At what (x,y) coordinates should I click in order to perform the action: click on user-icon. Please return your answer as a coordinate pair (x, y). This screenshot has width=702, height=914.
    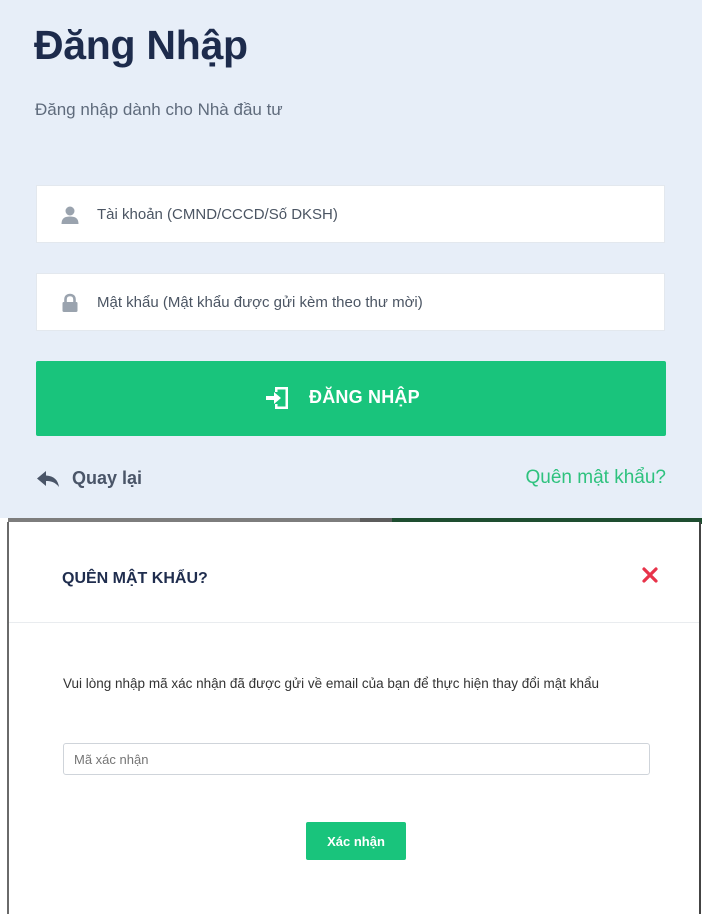
    Looking at the image, I should click on (70, 215).